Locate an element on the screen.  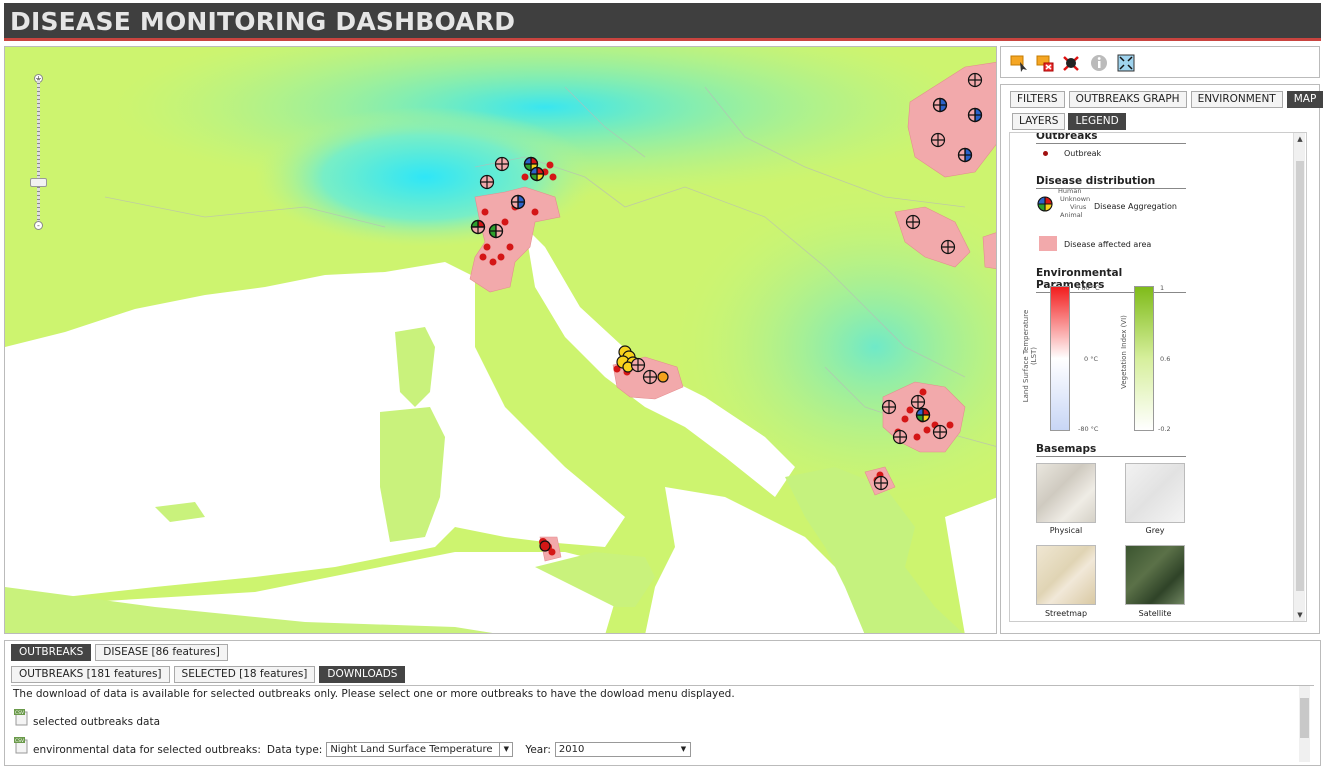
scroll-down-icon: ▼ is located at coordinates (1300, 615).